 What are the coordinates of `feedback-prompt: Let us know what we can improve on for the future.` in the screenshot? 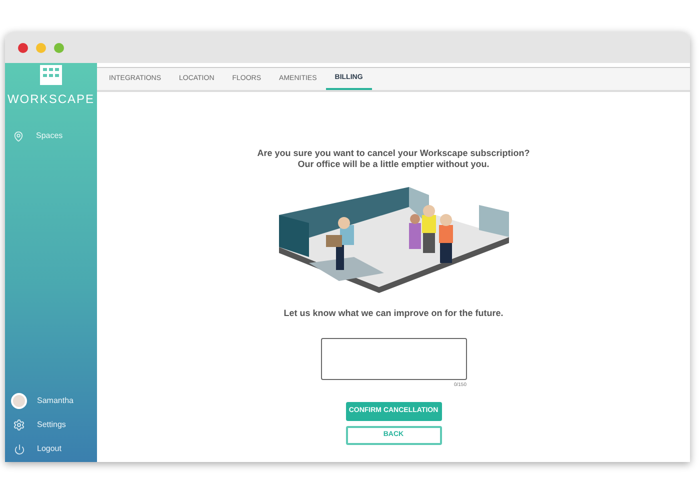 It's located at (394, 313).